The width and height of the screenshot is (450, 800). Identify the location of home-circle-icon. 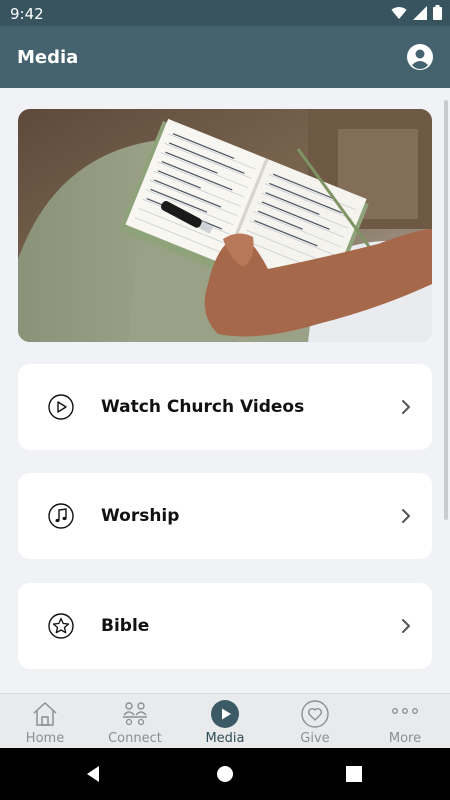
(225, 774).